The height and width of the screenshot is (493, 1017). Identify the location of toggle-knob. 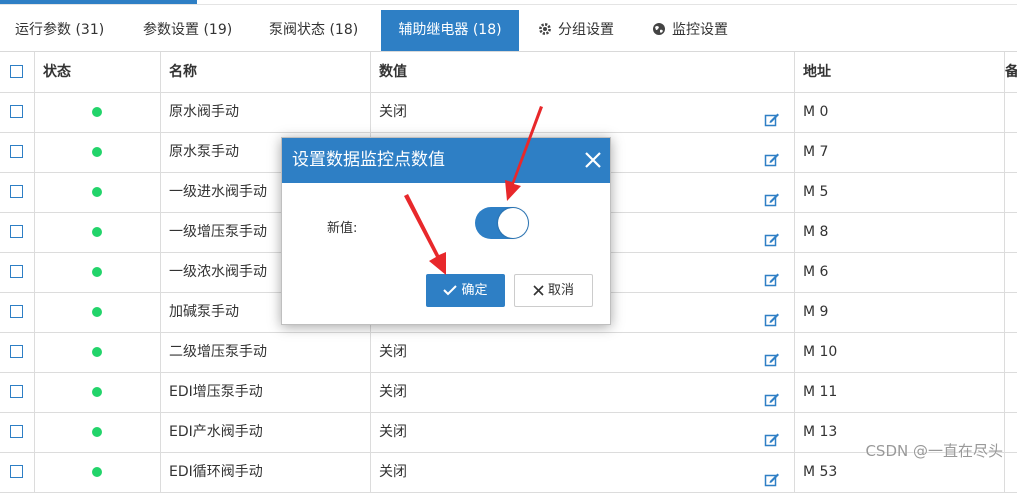
(513, 223).